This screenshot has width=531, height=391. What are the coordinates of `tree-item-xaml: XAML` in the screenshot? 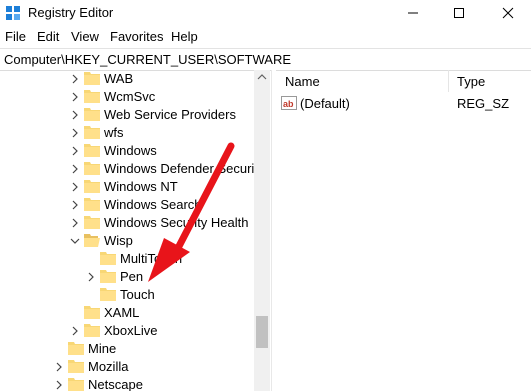 It's located at (127, 313).